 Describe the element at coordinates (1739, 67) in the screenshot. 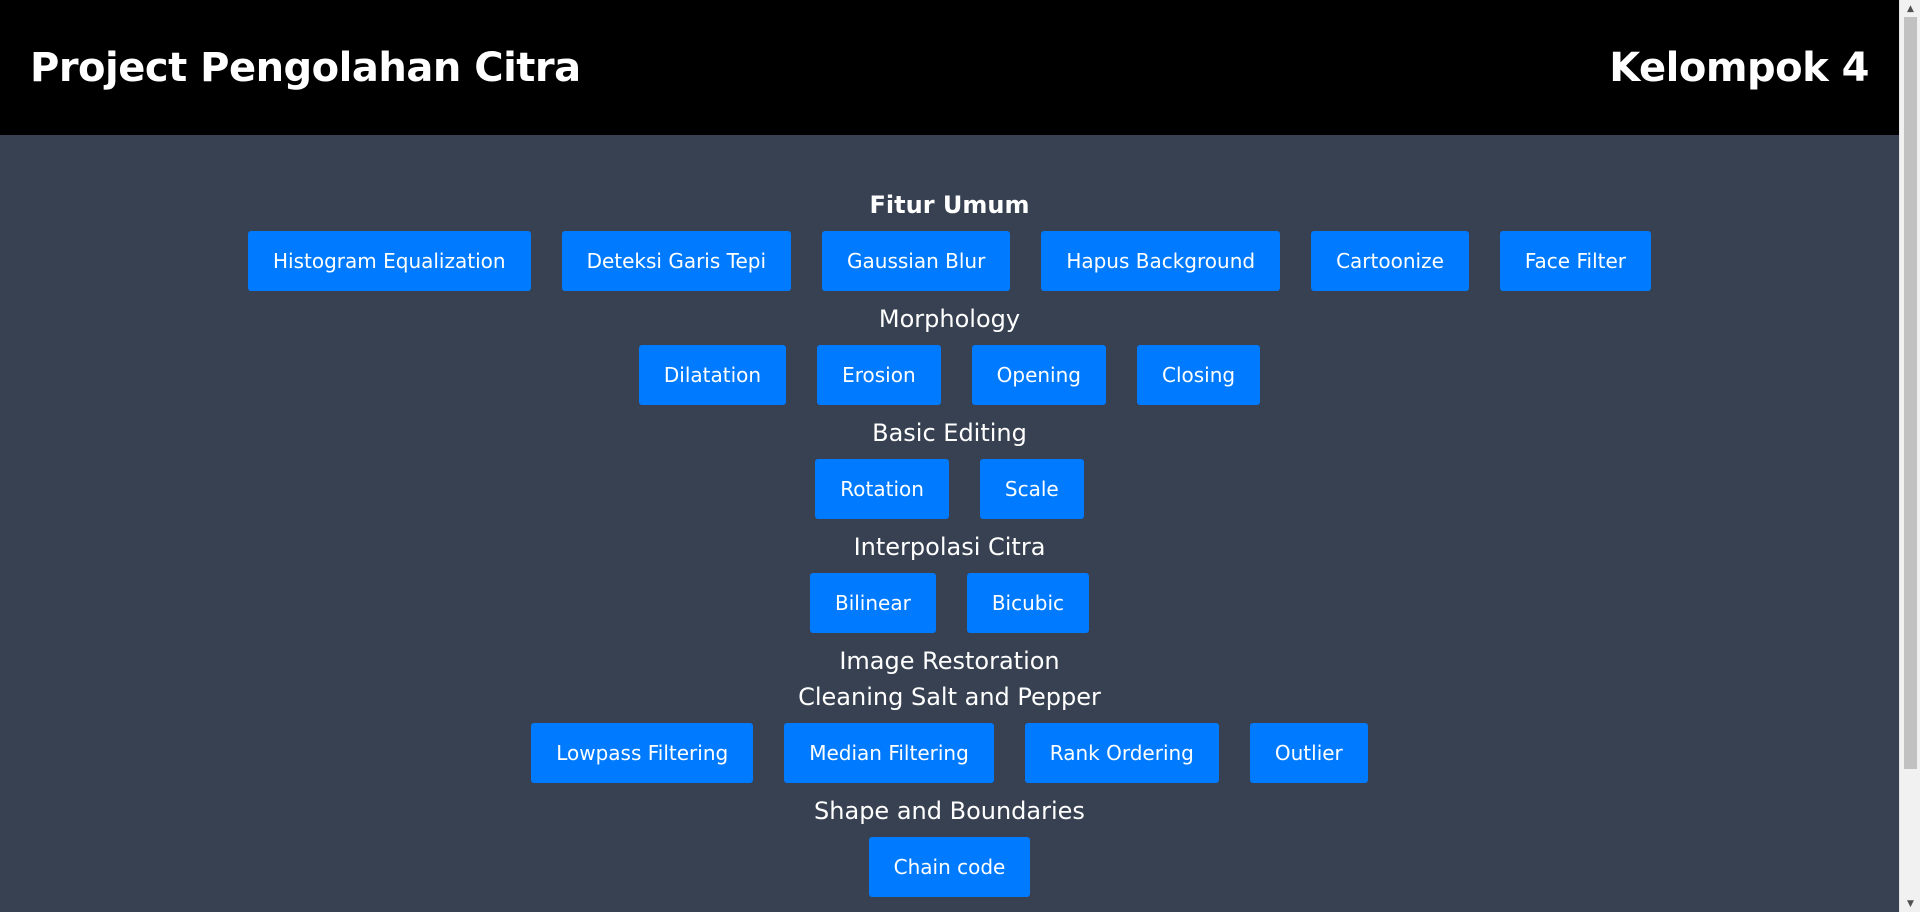

I see `group-name: Kelompok 4` at that location.